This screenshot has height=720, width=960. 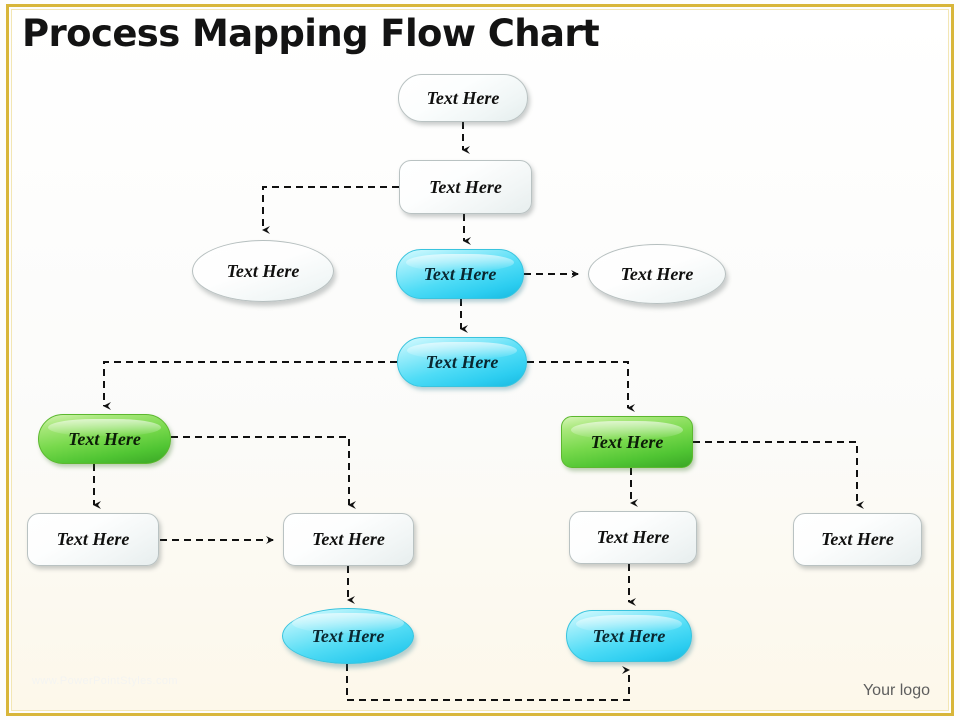 I want to click on flow-node-n8: Text Here, so click(x=627, y=442).